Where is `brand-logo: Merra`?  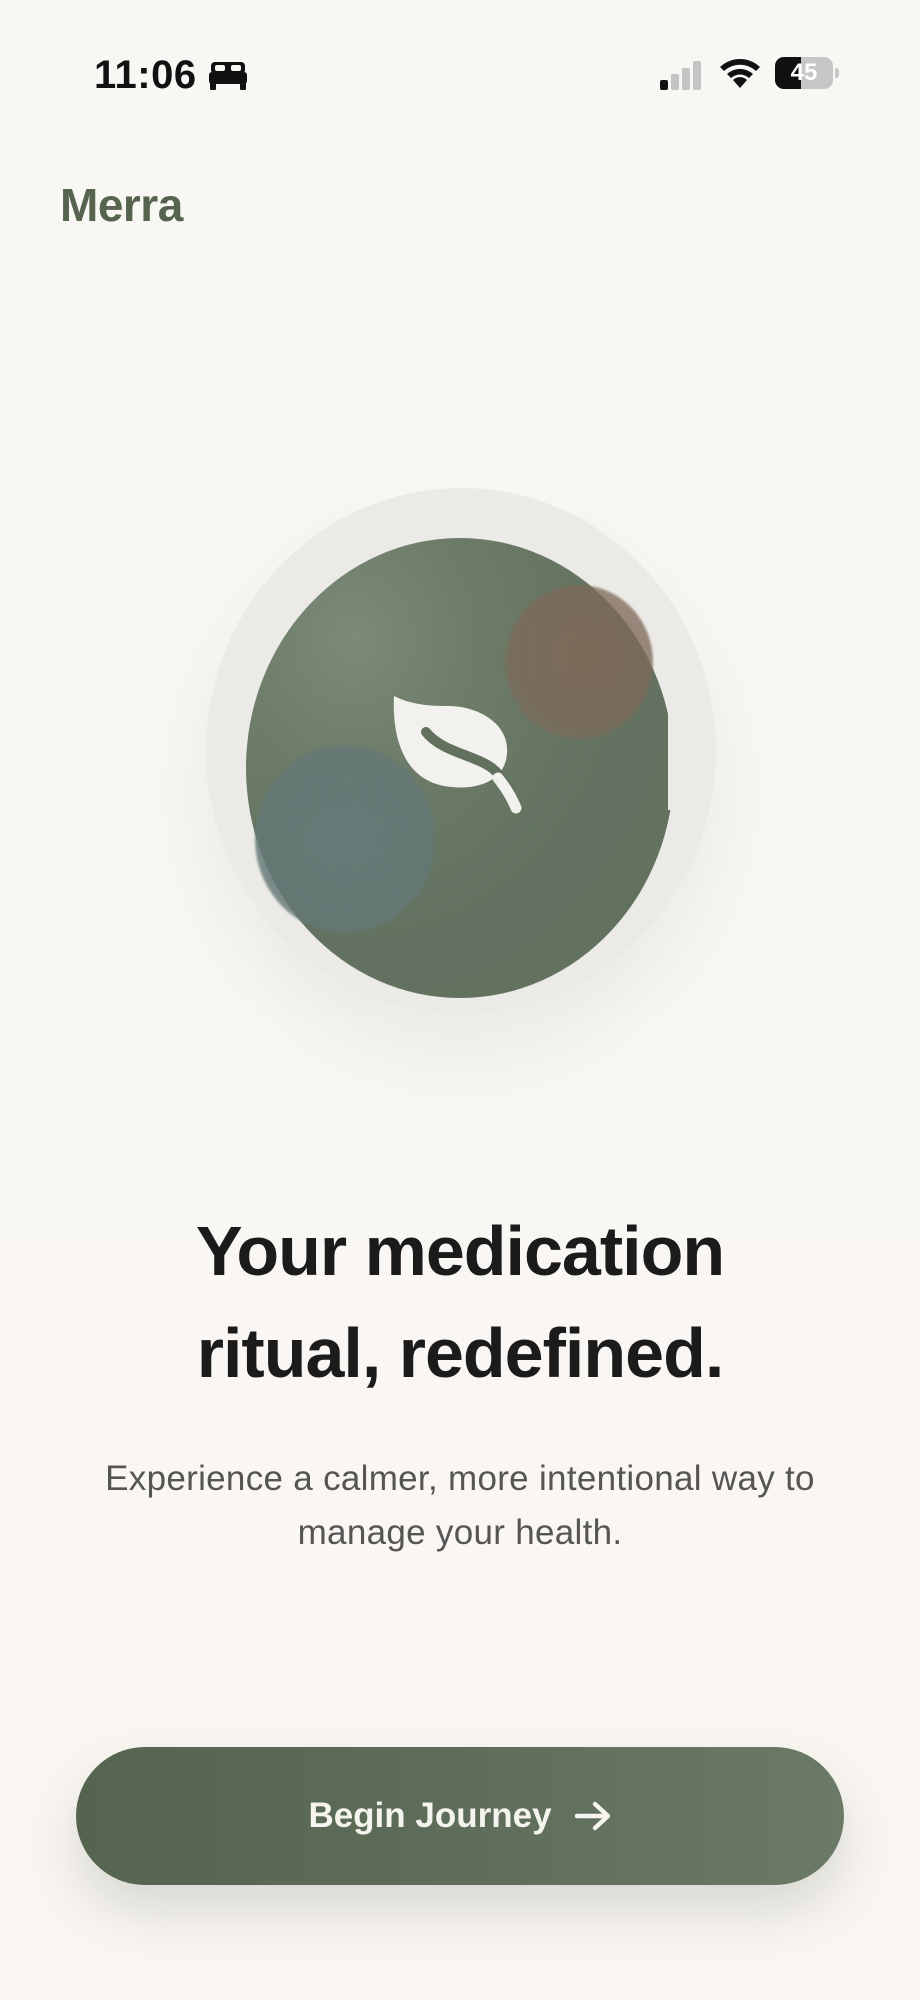 brand-logo: Merra is located at coordinates (121, 205).